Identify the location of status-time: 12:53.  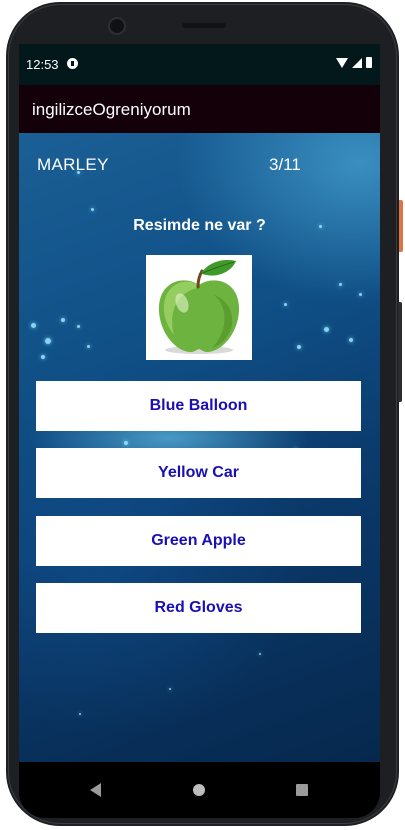
(42, 64).